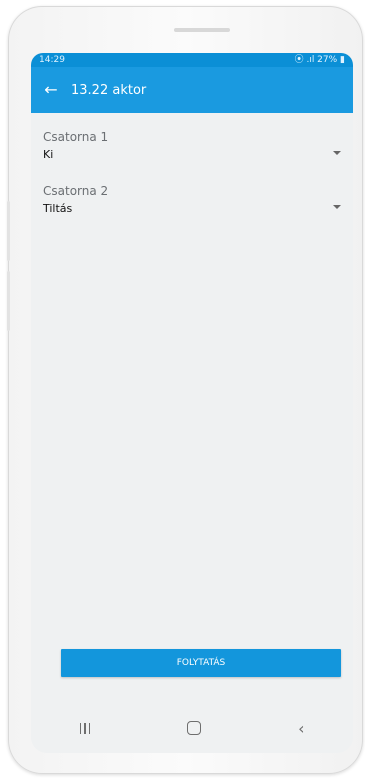 This screenshot has width=365, height=778. I want to click on arrow-left-icon: ←, so click(51, 89).